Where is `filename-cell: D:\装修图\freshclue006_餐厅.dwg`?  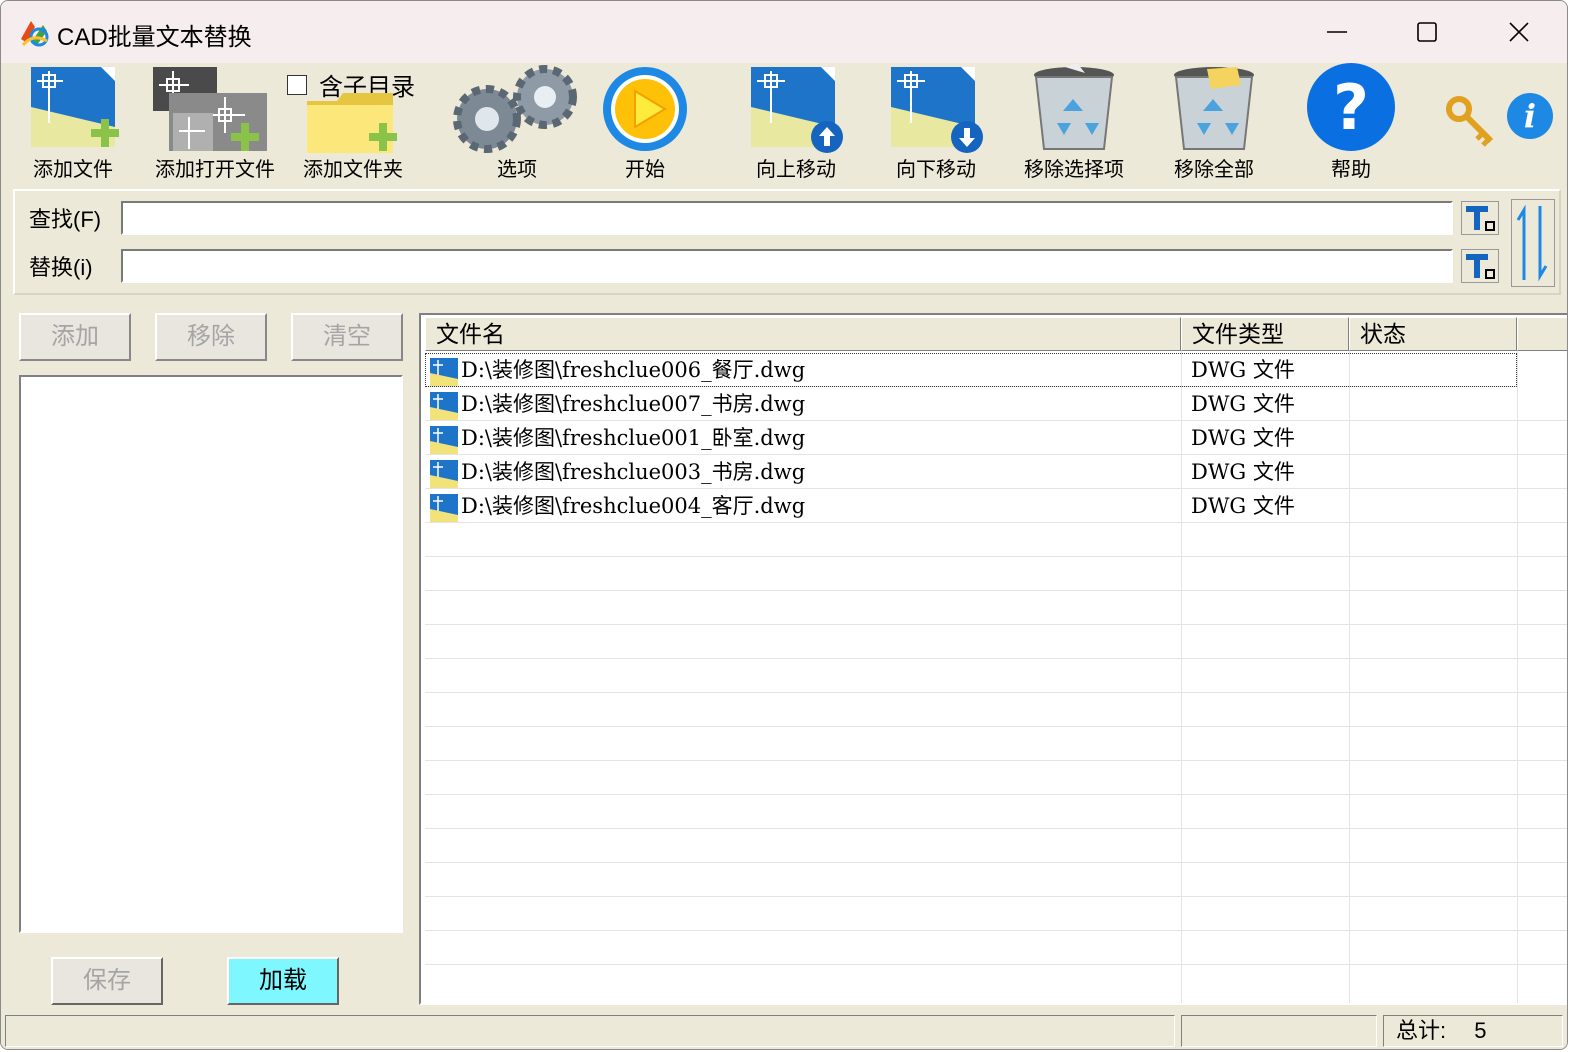
filename-cell: D:\装修图\freshclue006_餐厅.dwg is located at coordinates (803, 370).